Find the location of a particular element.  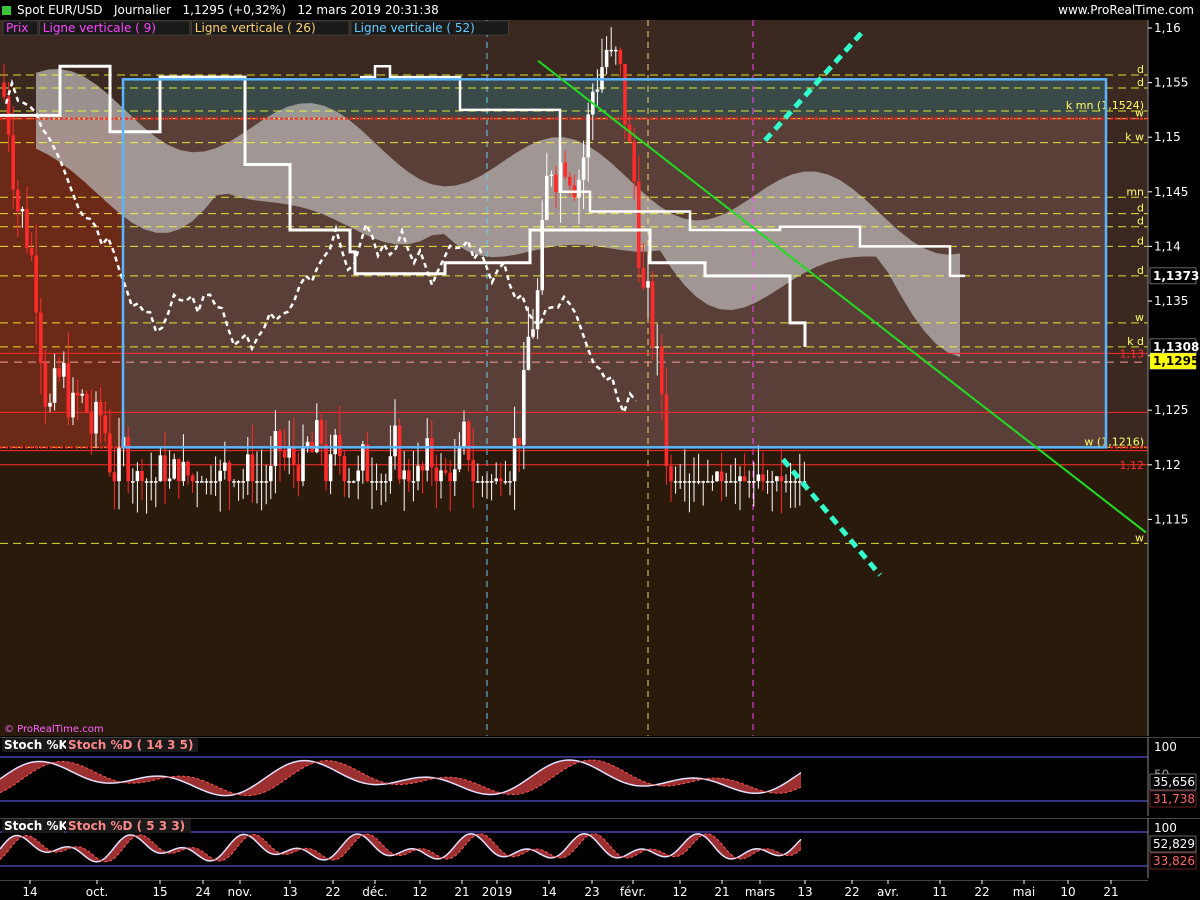

stochastic-panel-2: Stoch %K Stoch %D ( 5 3 3) 100 52,829 33,826 is located at coordinates (600, 848).